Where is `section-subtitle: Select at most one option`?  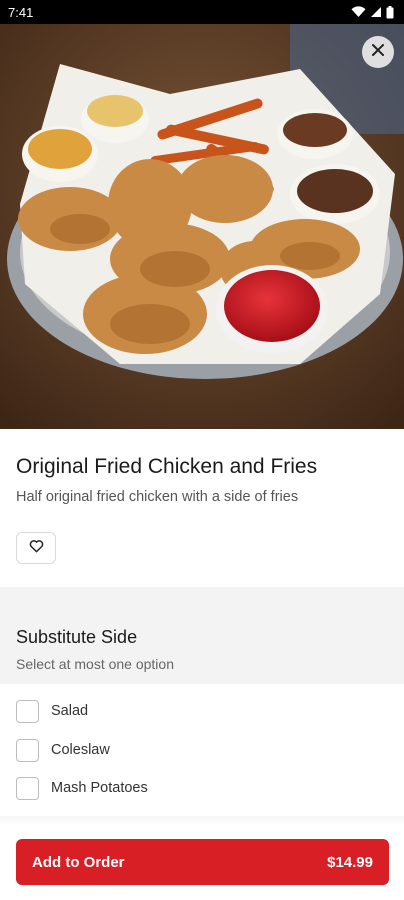
section-subtitle: Select at most one option is located at coordinates (95, 664).